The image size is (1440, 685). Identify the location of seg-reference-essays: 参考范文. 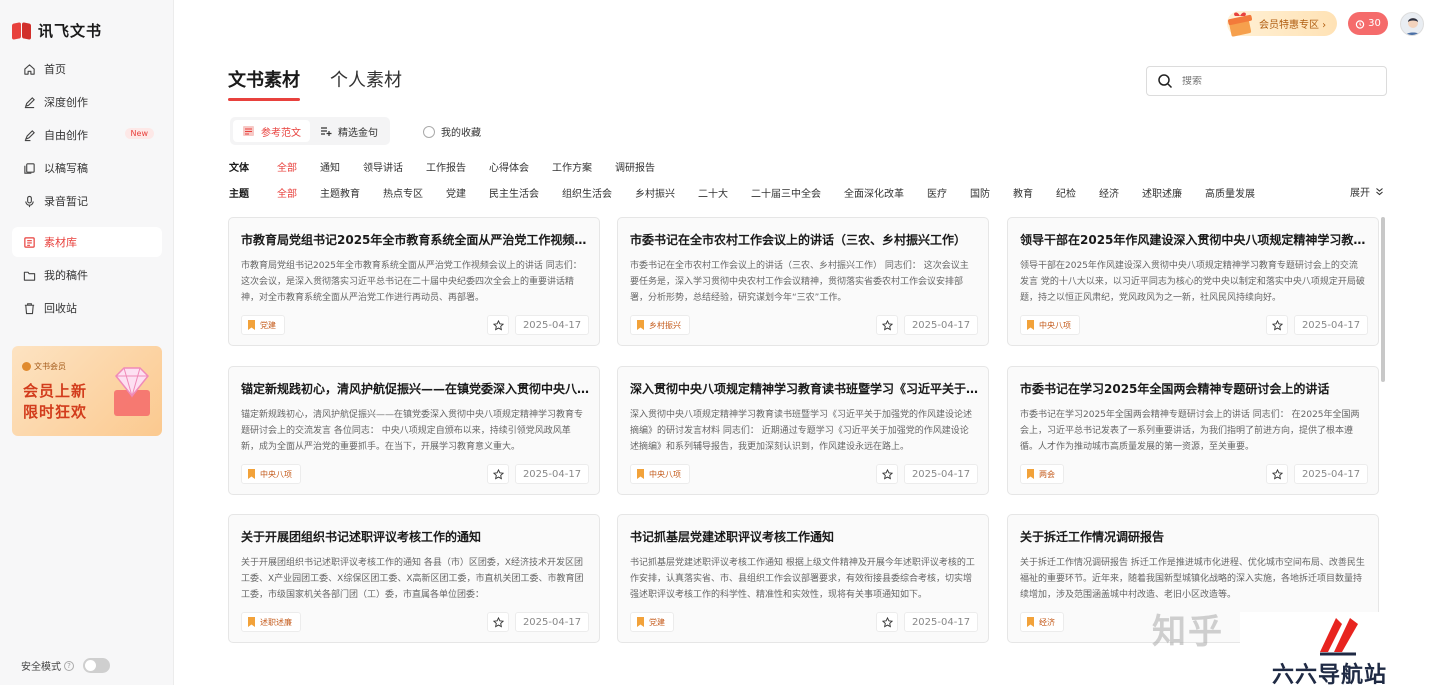
(271, 131).